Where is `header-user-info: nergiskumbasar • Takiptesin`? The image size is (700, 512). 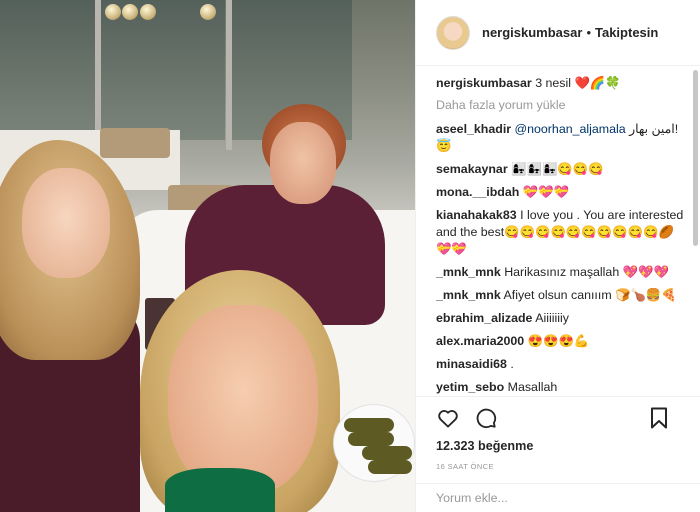 header-user-info: nergiskumbasar • Takiptesin is located at coordinates (570, 32).